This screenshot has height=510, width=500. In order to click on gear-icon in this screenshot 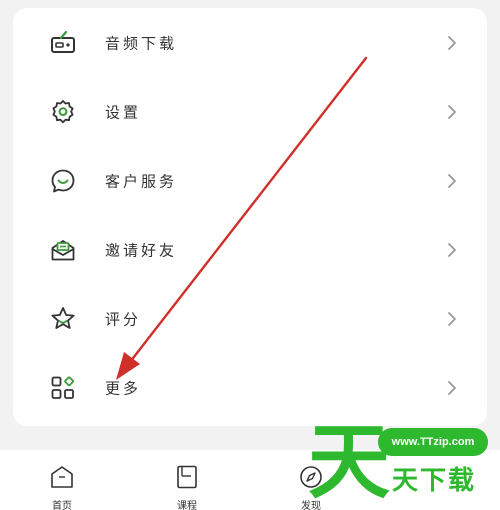, I will do `click(63, 111)`.